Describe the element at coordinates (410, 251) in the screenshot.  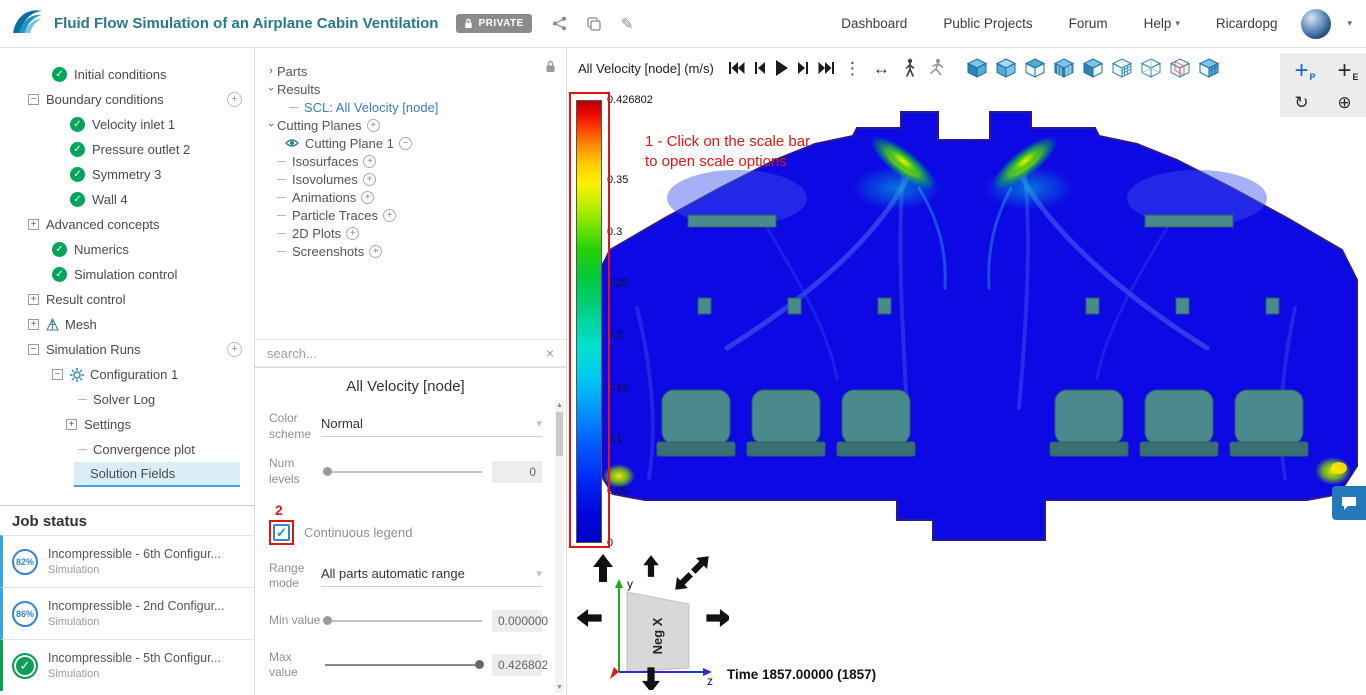
I see `post-item-screenshots: Screenshots +` at that location.